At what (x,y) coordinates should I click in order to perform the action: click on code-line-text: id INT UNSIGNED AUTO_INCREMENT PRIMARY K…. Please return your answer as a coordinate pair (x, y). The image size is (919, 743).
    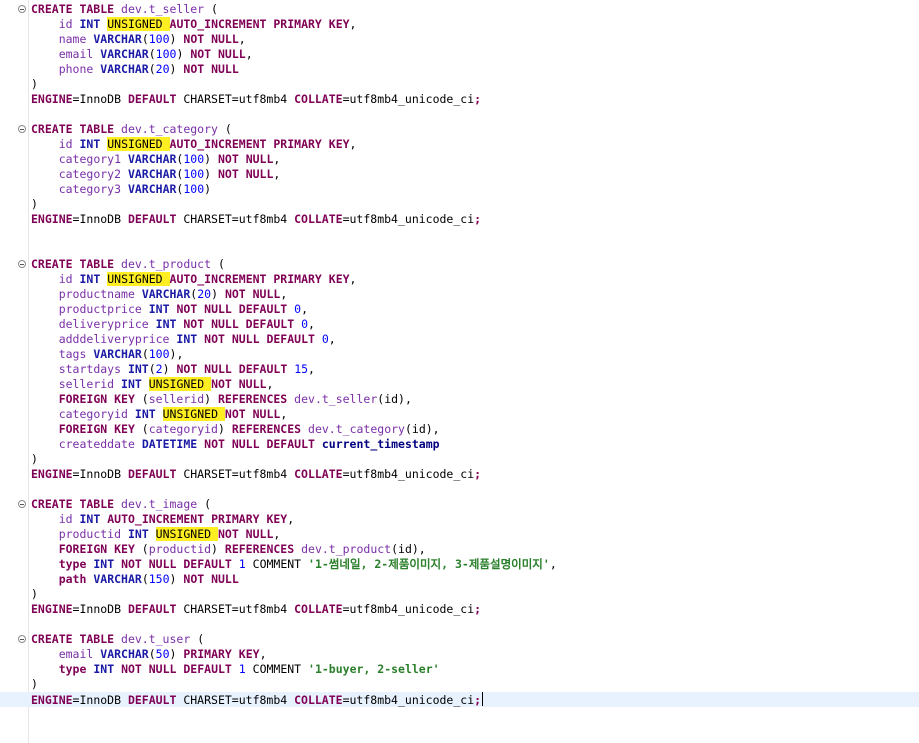
    Looking at the image, I should click on (193, 279).